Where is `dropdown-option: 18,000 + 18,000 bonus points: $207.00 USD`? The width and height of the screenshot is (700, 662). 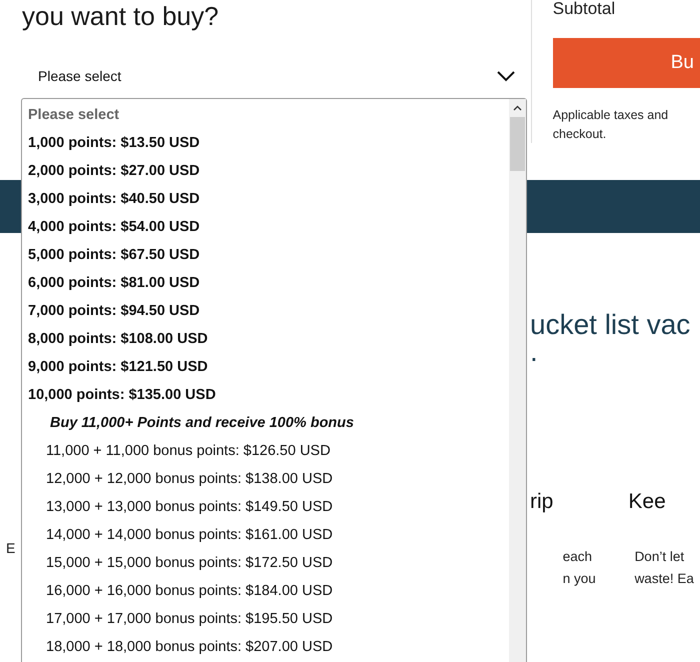 dropdown-option: 18,000 + 18,000 bonus points: $207.00 USD is located at coordinates (265, 647).